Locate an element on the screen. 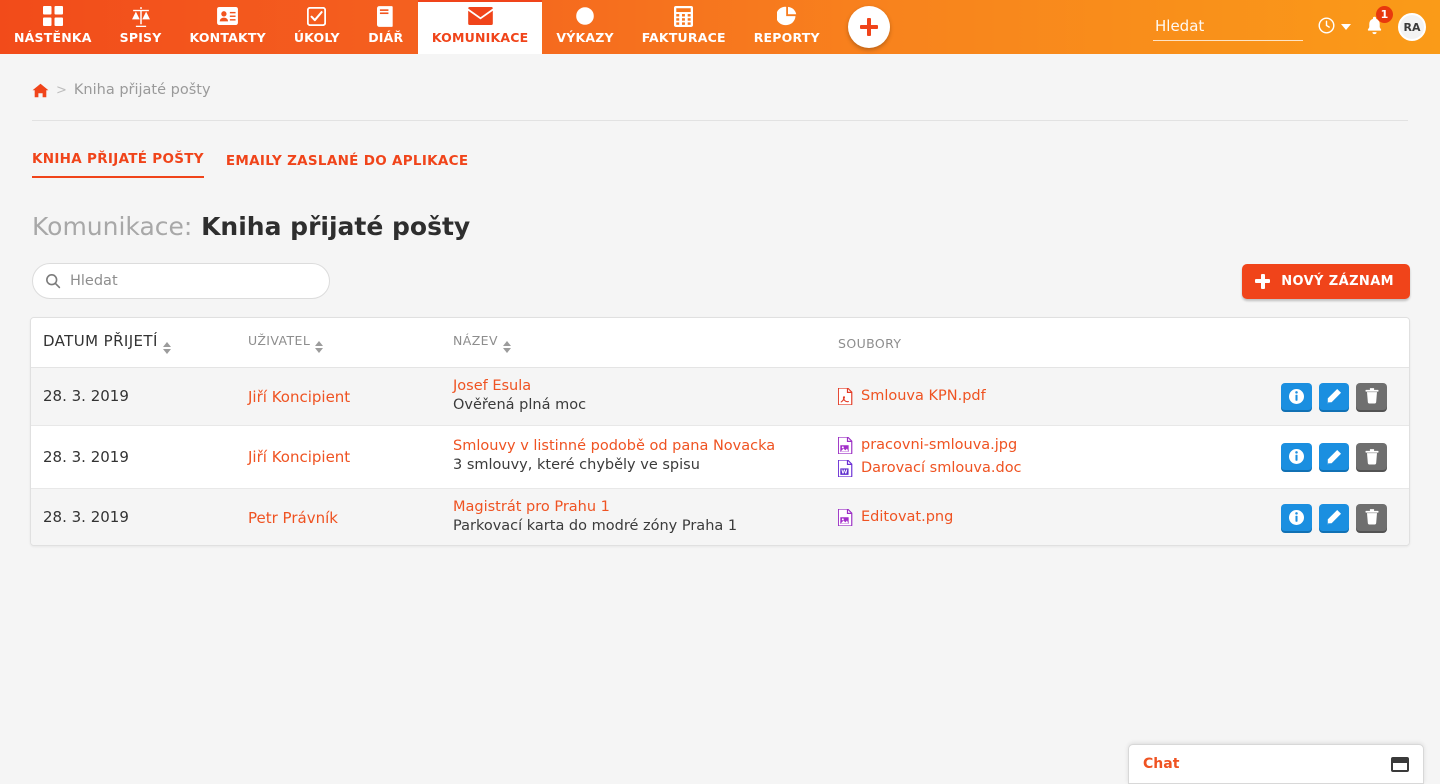  nav-item-reporty: REPORTY is located at coordinates (787, 27).